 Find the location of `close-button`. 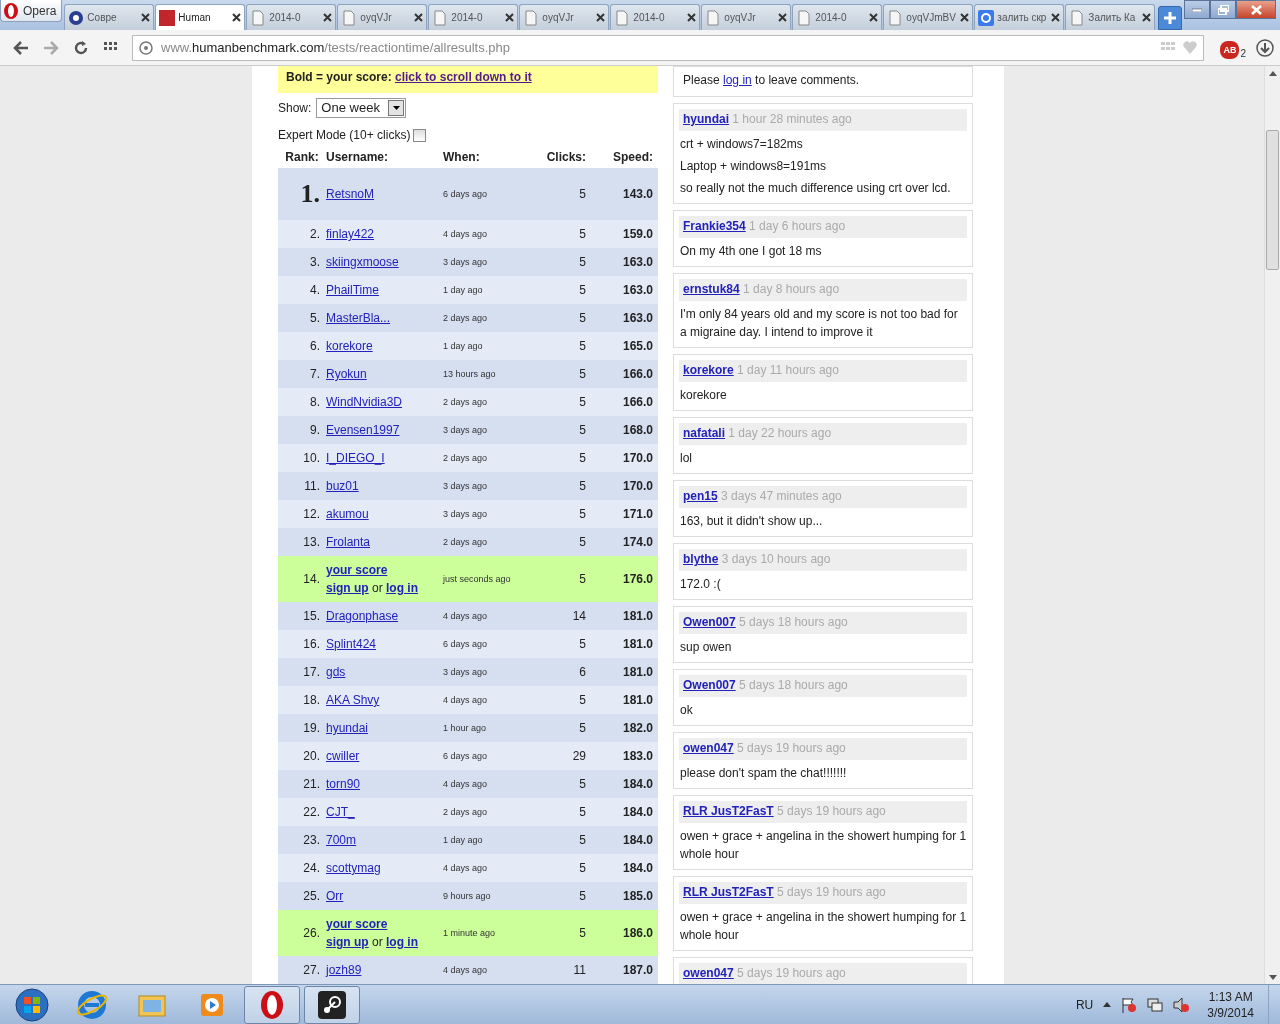

close-button is located at coordinates (1256, 9).